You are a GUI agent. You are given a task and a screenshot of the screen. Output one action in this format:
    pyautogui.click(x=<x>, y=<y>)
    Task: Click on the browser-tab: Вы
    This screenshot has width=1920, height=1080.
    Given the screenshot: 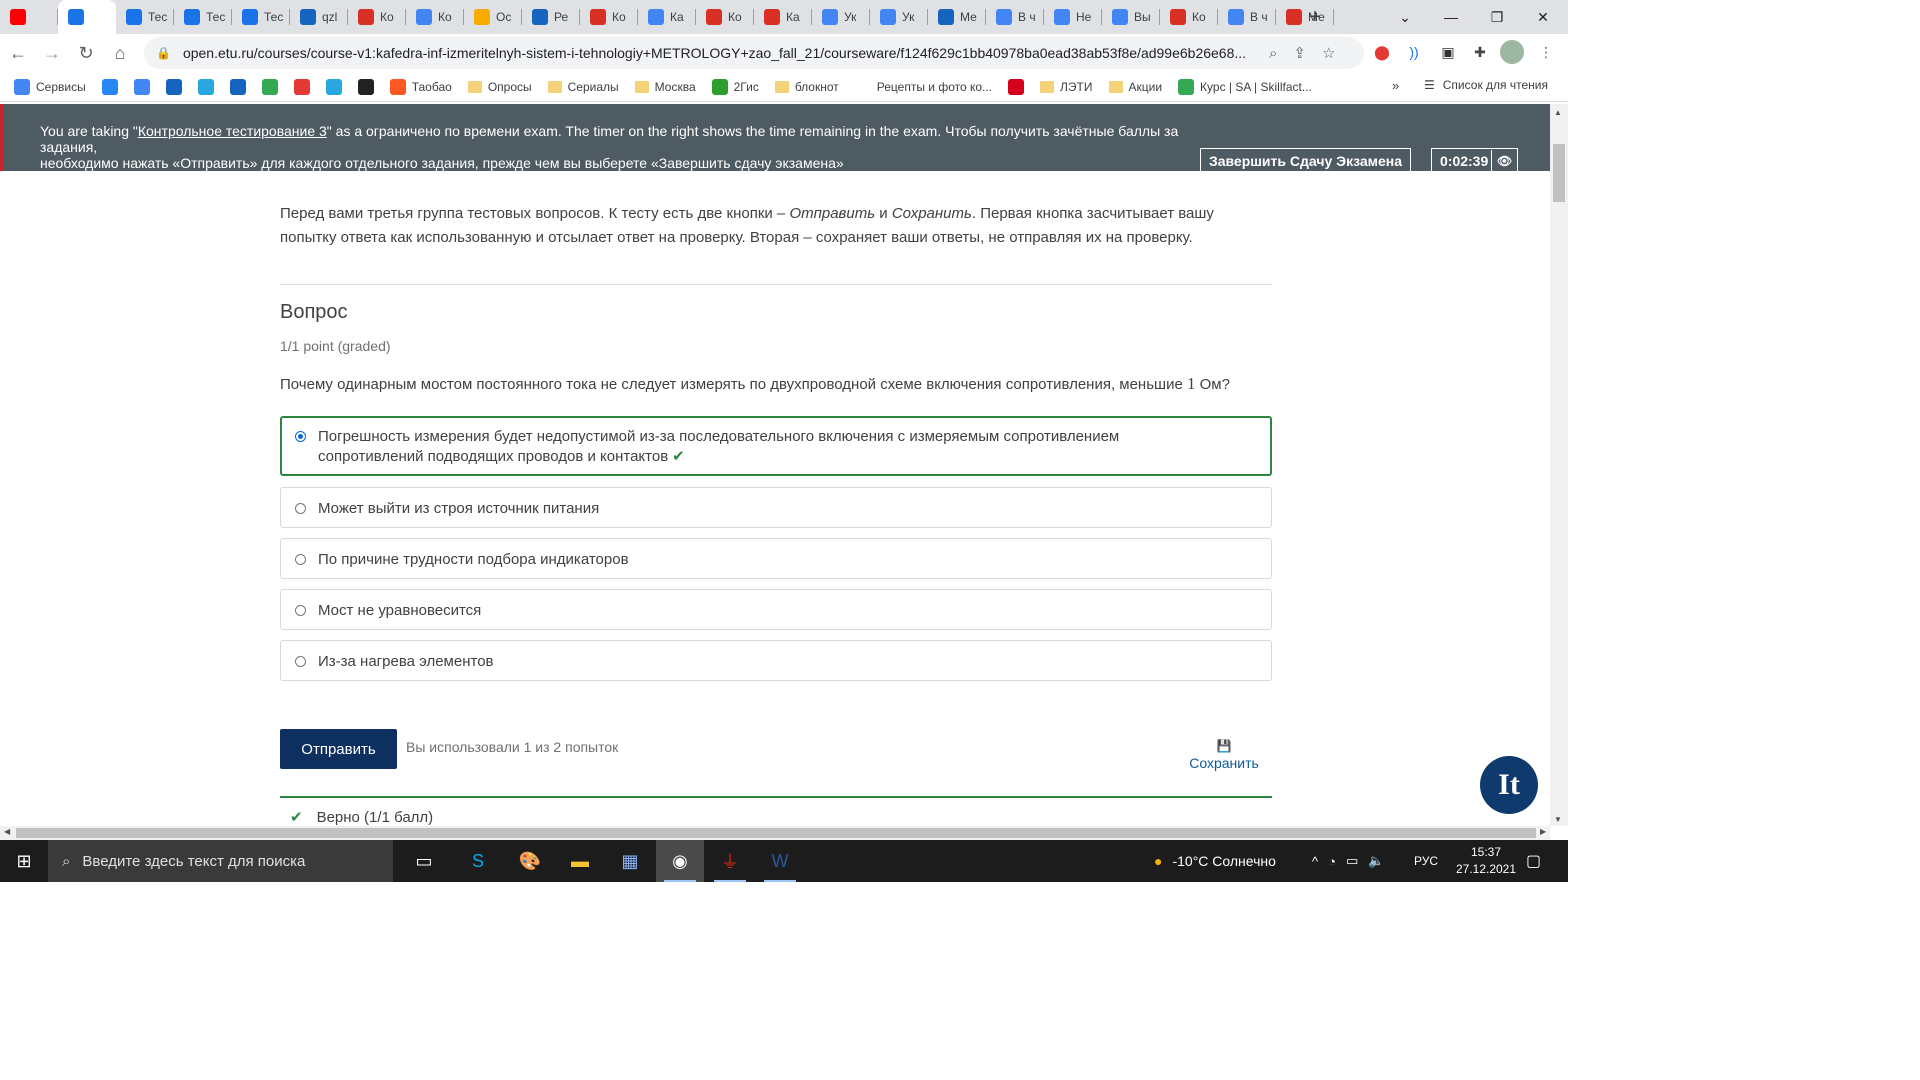 What is the action you would take?
    pyautogui.click(x=1131, y=17)
    